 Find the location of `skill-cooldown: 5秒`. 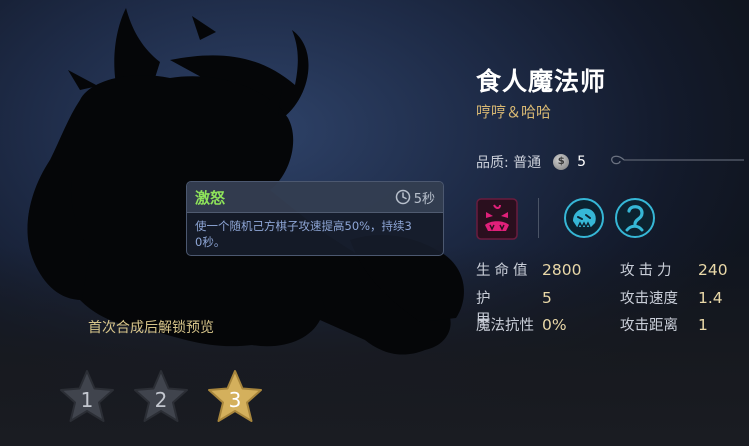

skill-cooldown: 5秒 is located at coordinates (415, 197).